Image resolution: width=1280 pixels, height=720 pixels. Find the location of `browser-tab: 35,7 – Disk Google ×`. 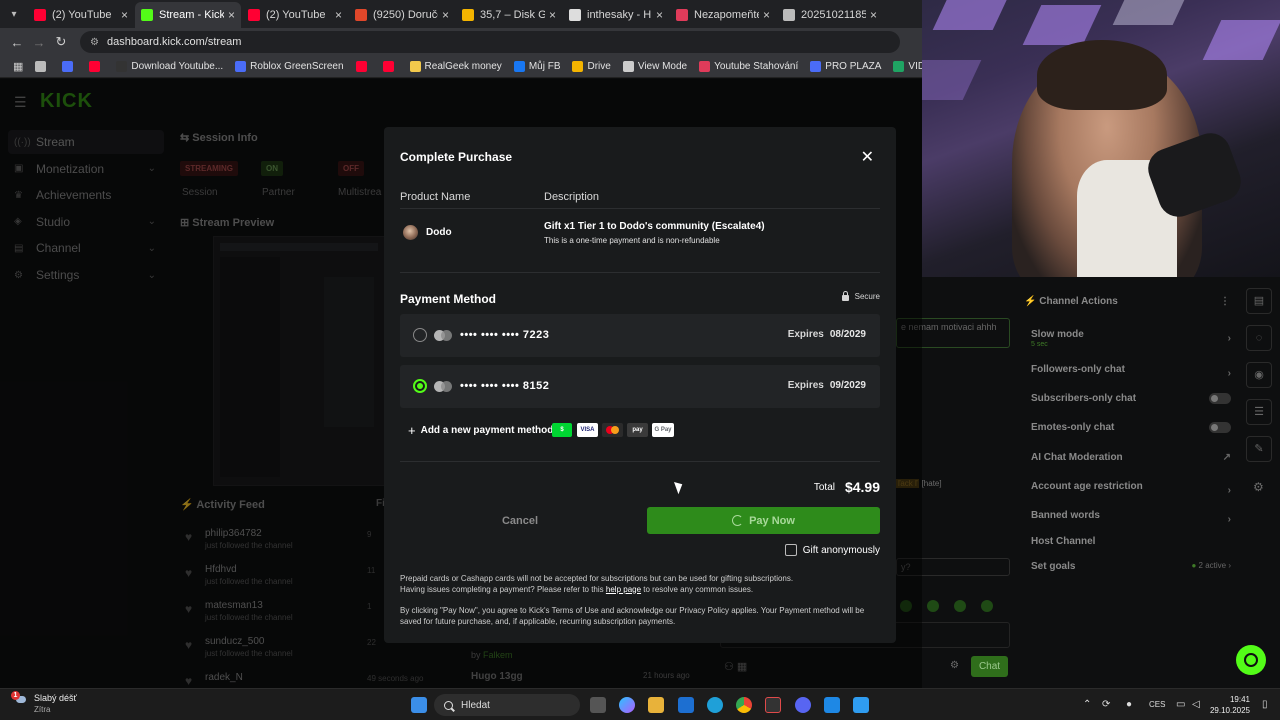

browser-tab: 35,7 – Disk Google × is located at coordinates (509, 15).